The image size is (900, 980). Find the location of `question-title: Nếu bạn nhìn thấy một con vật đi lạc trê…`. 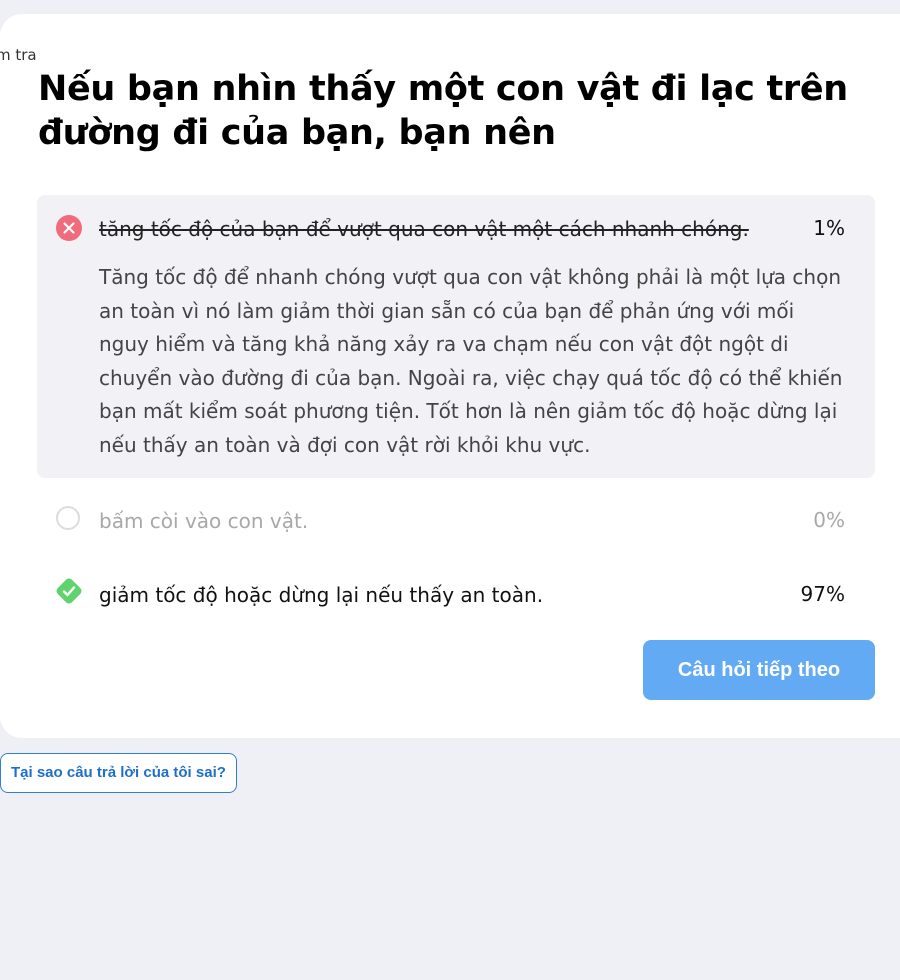

question-title: Nếu bạn nhìn thấy một con vật đi lạc trê… is located at coordinates (443, 111).